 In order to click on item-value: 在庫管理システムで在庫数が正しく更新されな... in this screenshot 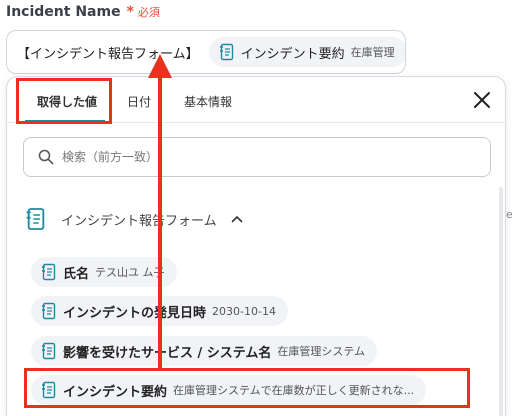, I will do `click(294, 390)`.